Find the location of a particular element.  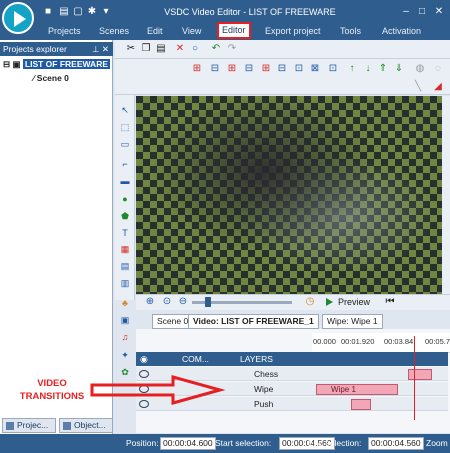

center-icon: ⊡ is located at coordinates (333, 69).